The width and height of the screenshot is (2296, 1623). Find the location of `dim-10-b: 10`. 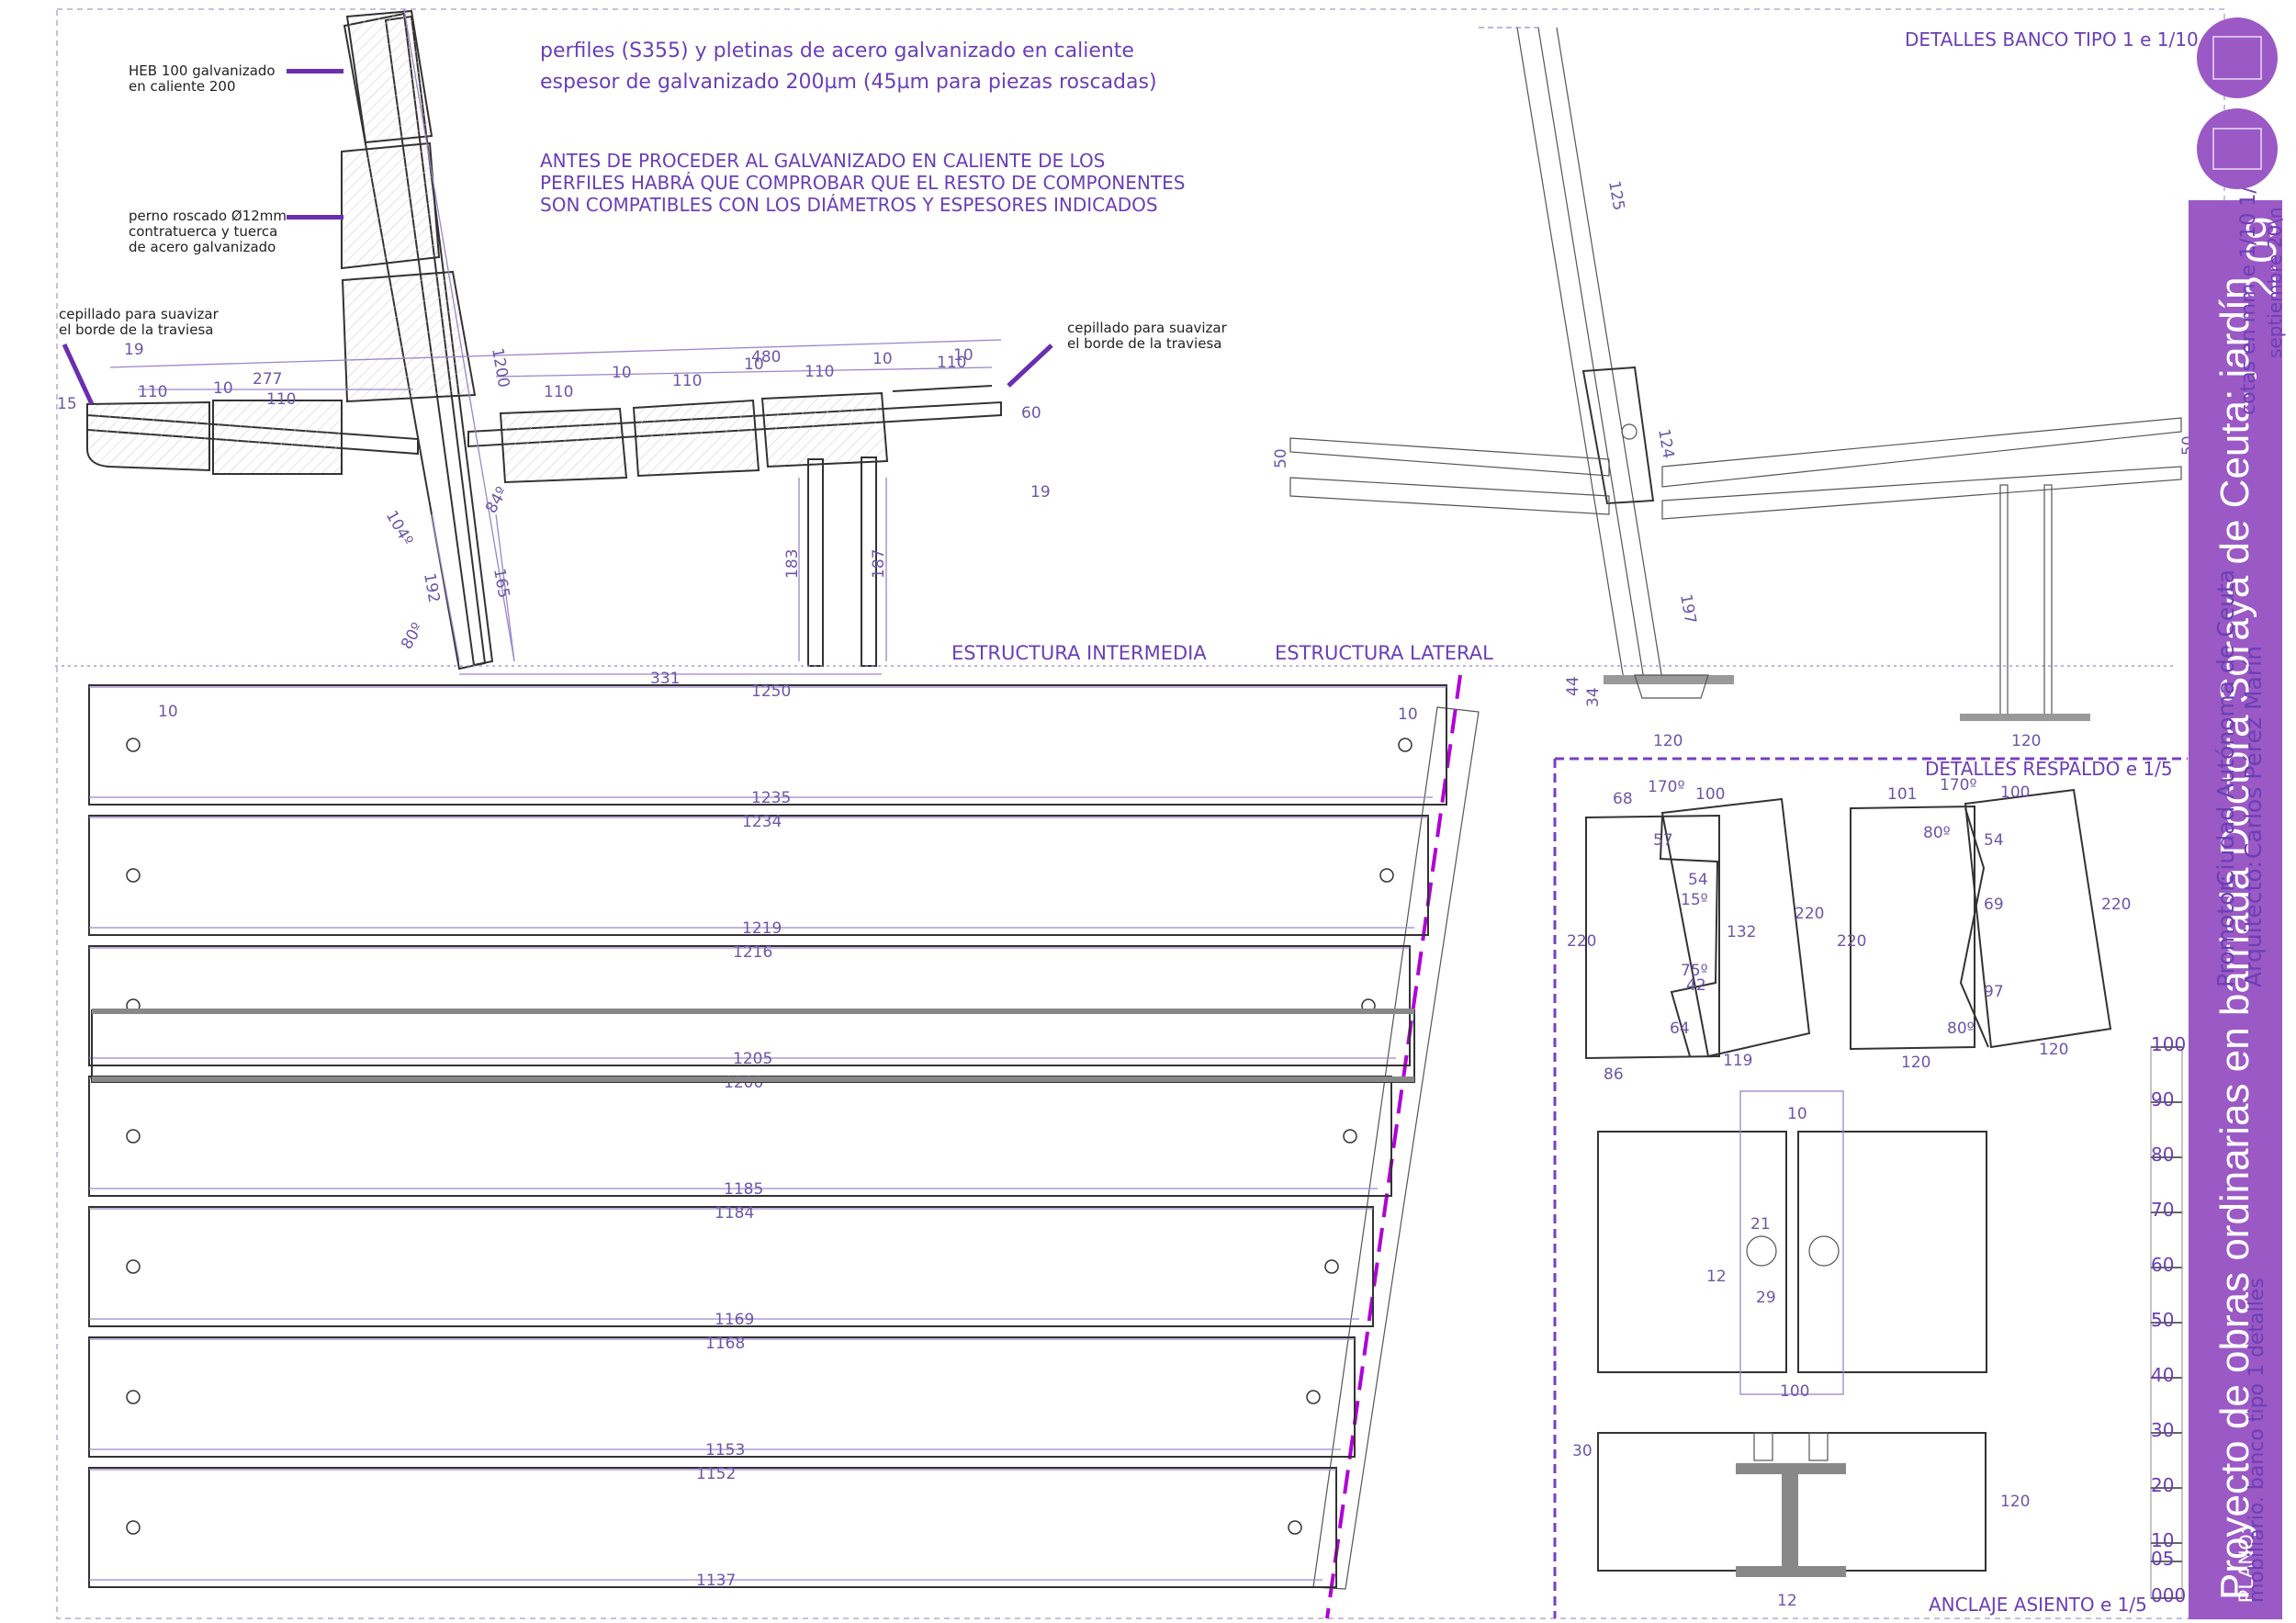

dim-10-b: 10 is located at coordinates (622, 373).